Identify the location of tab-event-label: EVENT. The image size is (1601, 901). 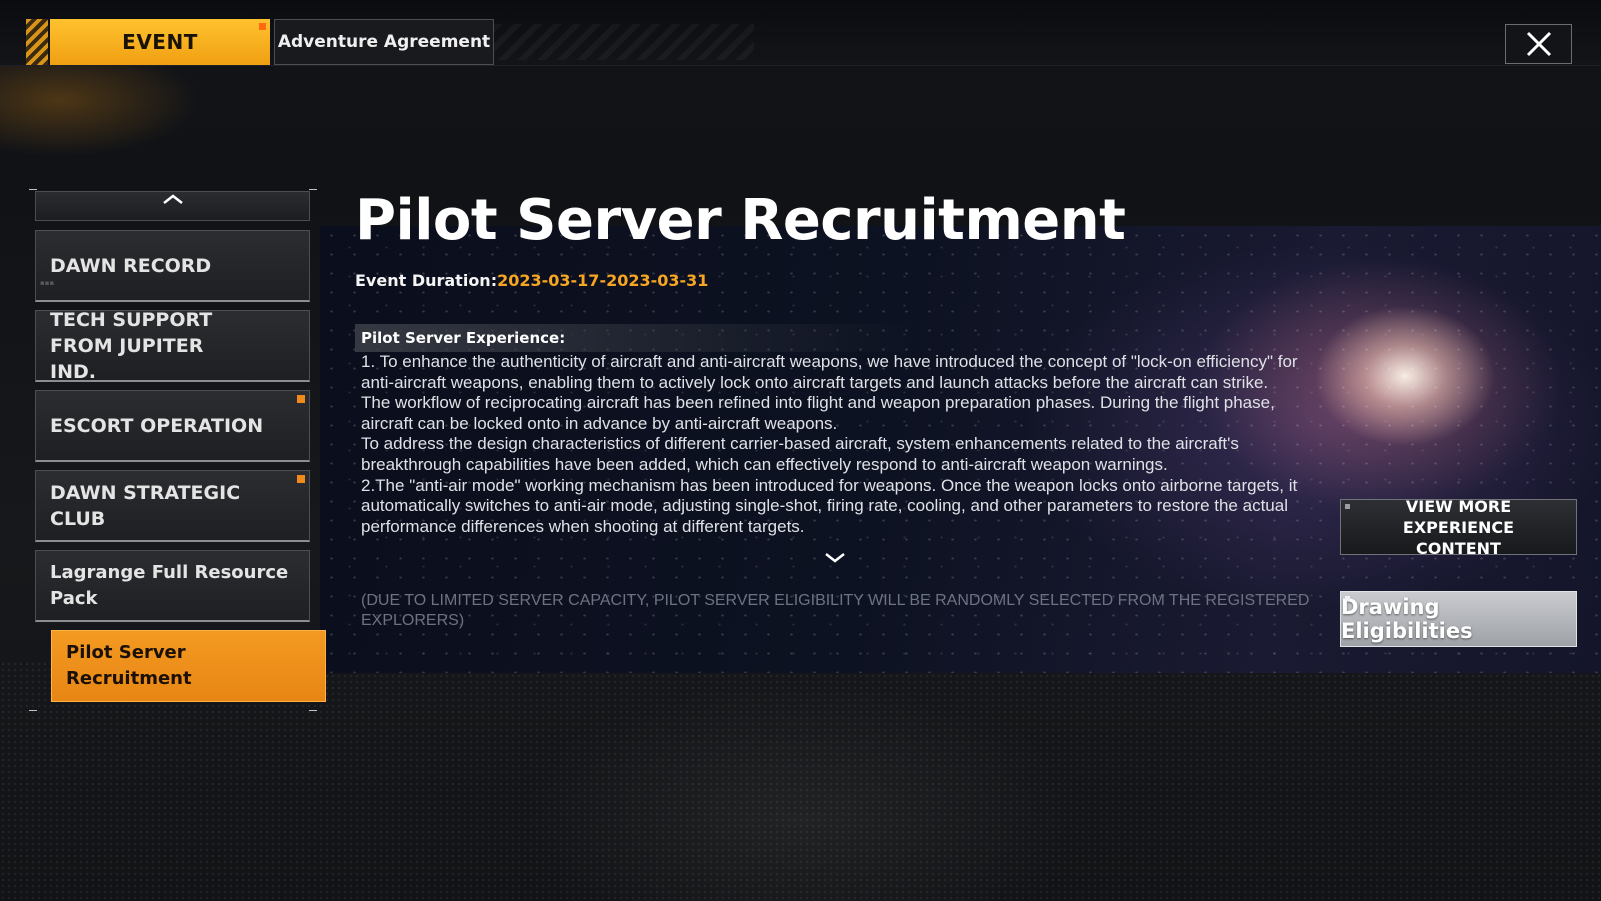
(160, 42).